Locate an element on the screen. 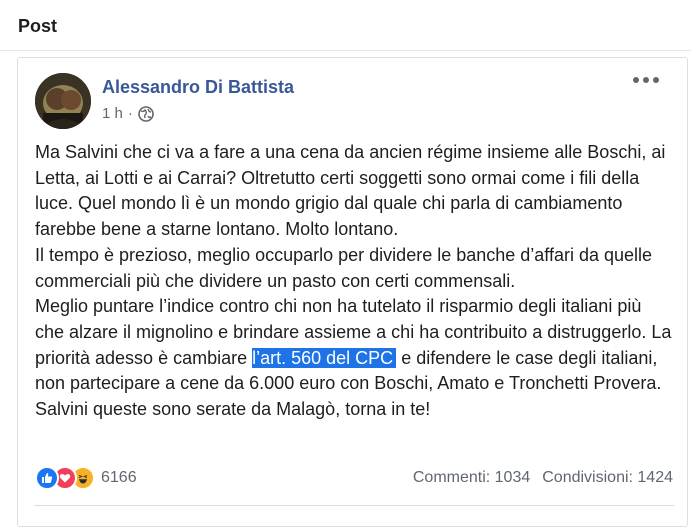 The image size is (691, 527). post-time: 1 h is located at coordinates (112, 113).